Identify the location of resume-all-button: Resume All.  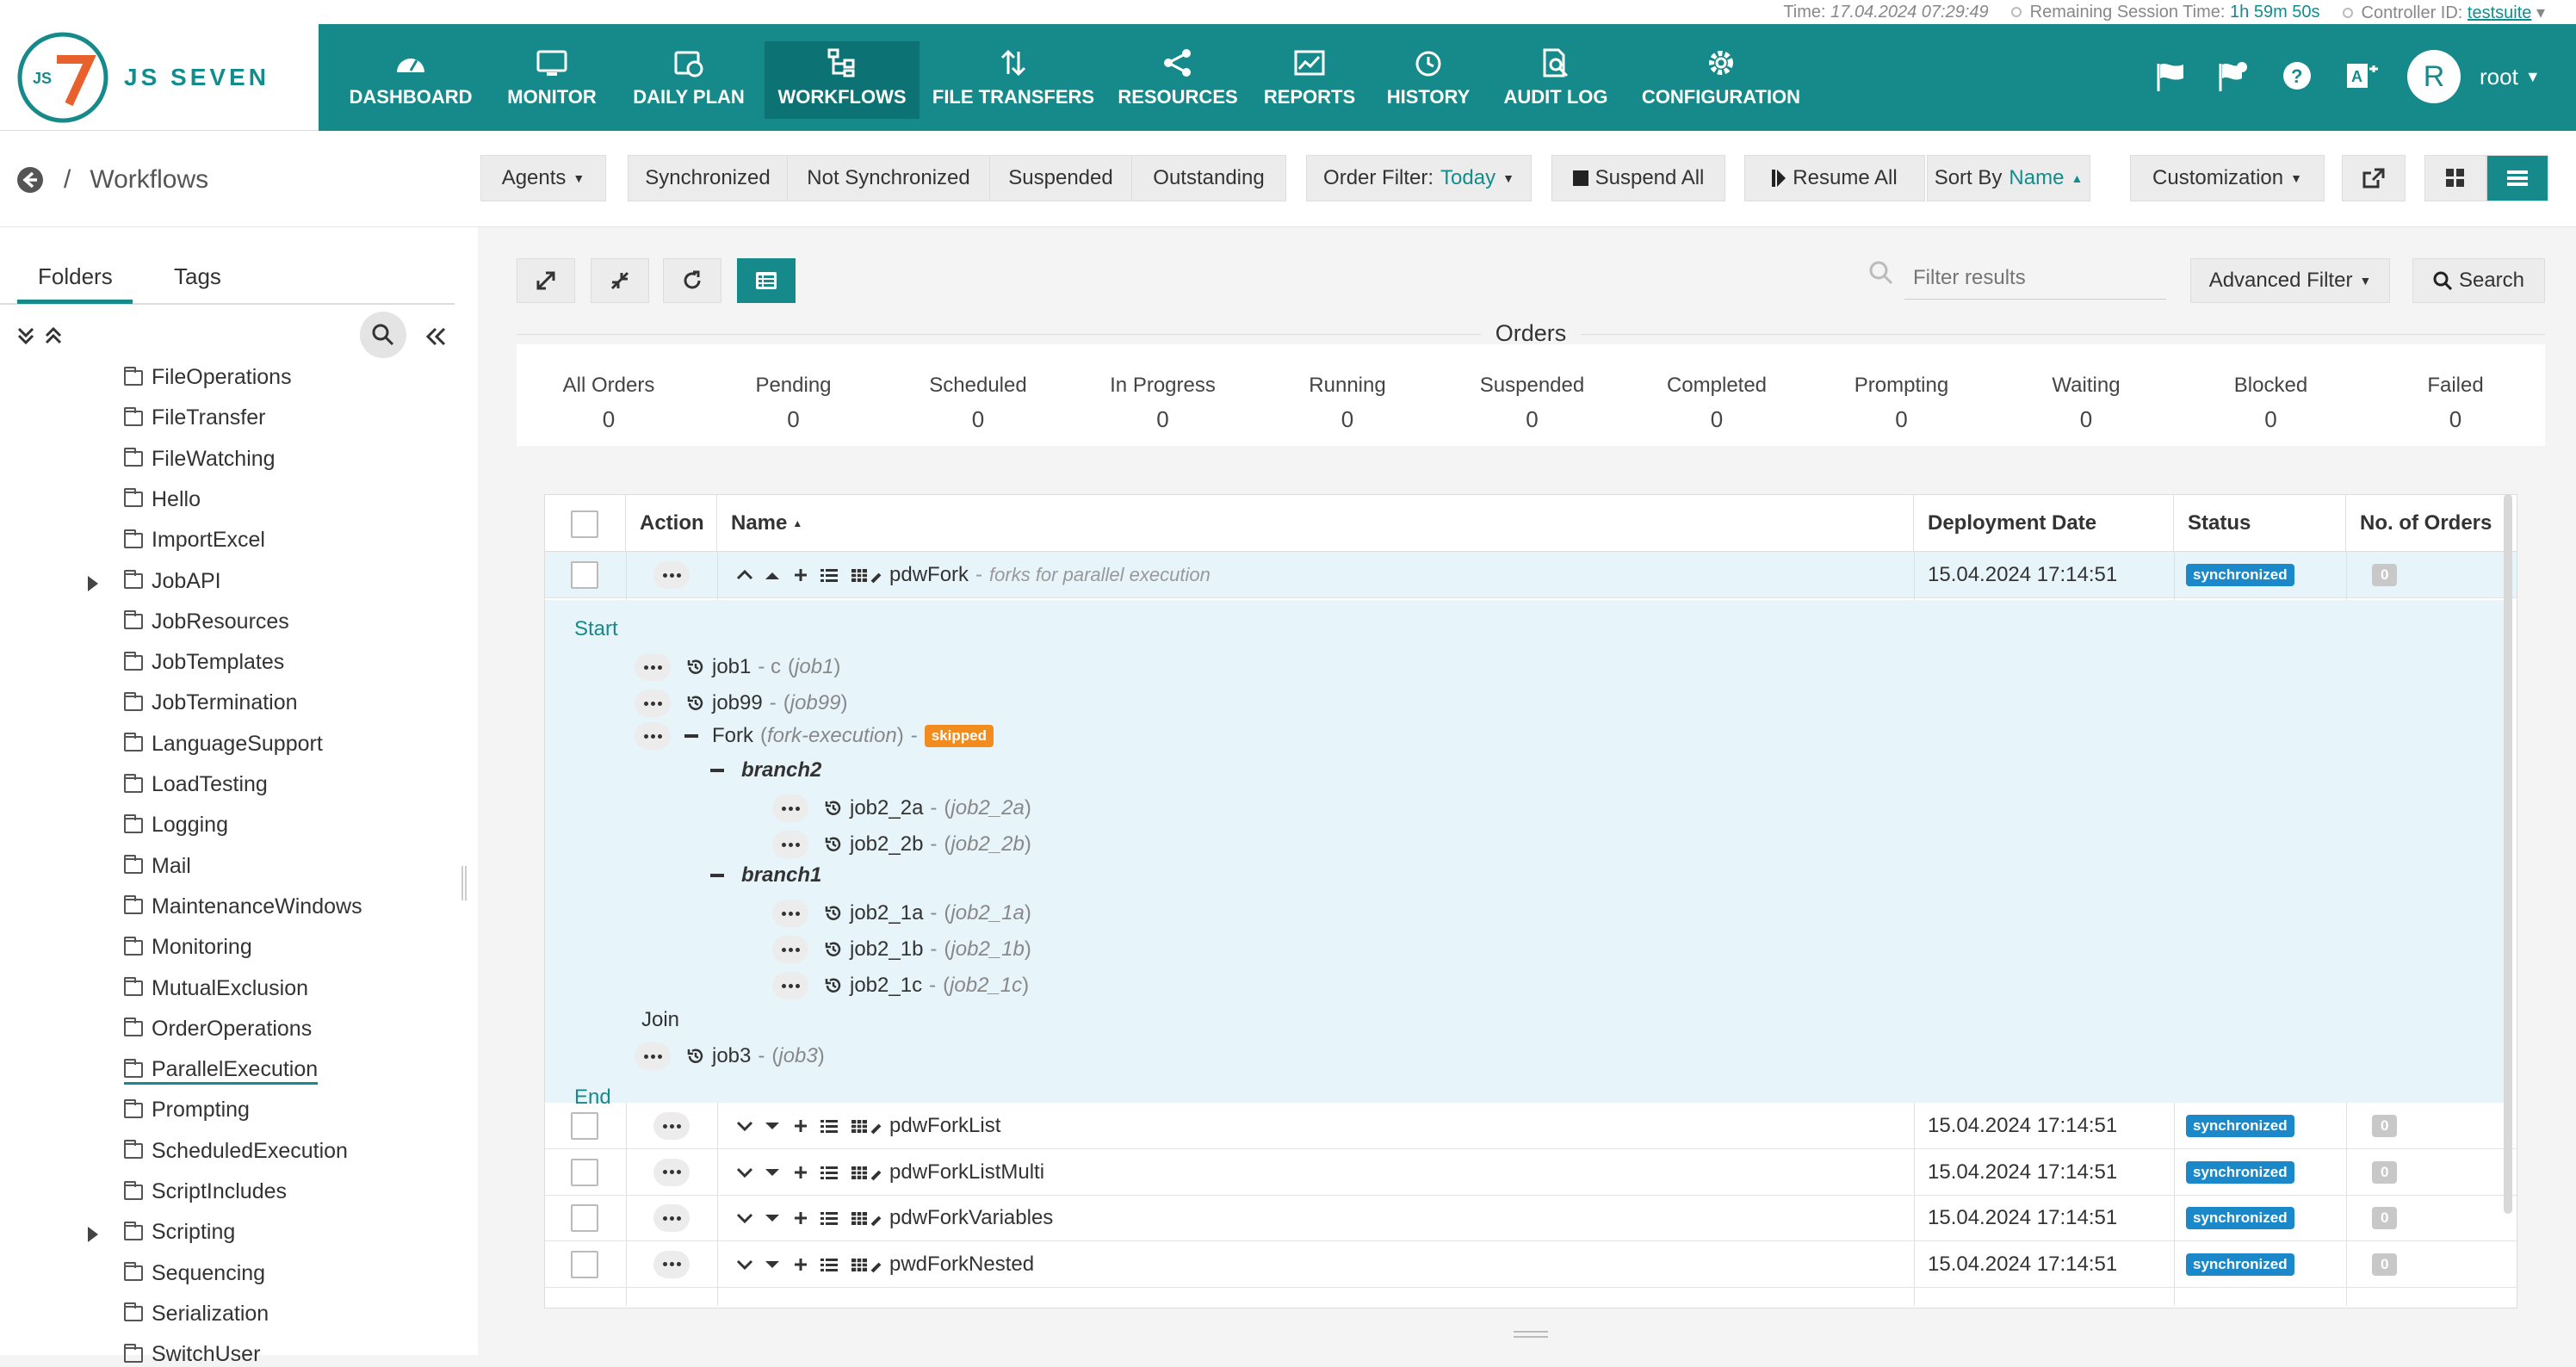
(1835, 178).